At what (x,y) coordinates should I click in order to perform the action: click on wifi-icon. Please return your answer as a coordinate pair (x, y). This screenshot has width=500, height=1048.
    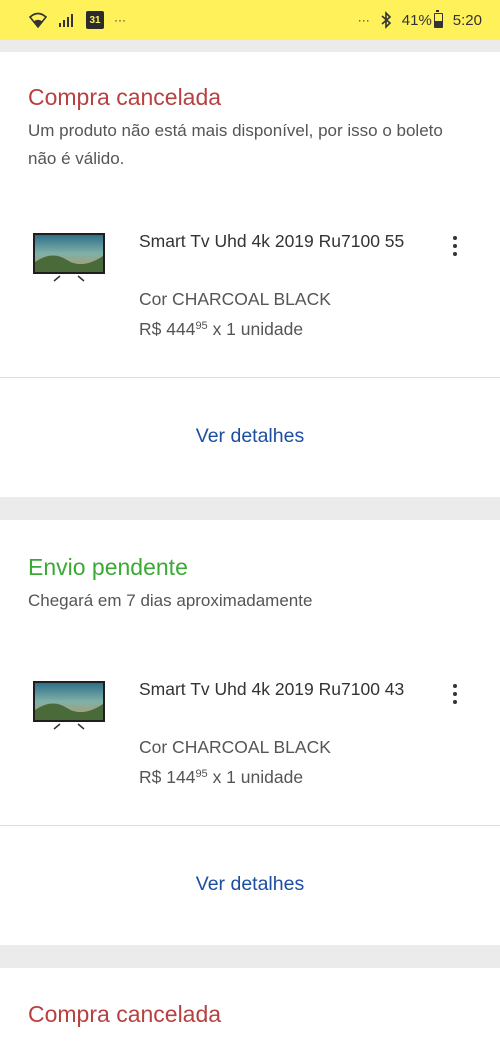
    Looking at the image, I should click on (38, 20).